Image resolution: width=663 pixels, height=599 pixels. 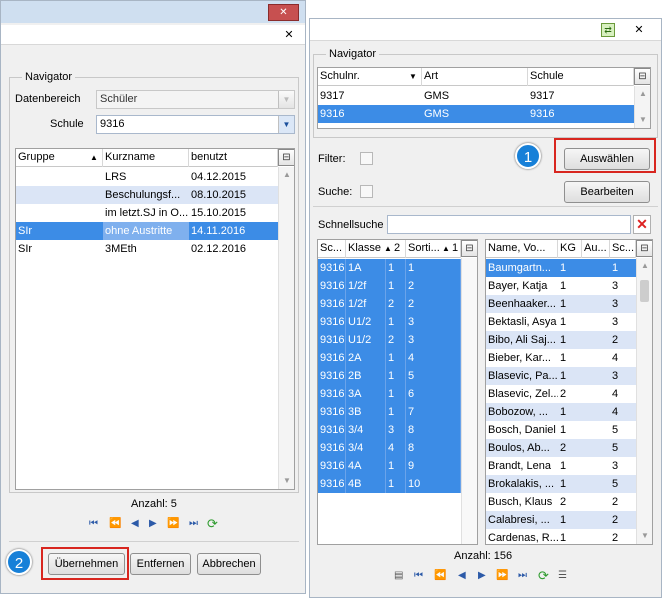 I want to click on schule-select: 9316 ▼, so click(x=195, y=124).